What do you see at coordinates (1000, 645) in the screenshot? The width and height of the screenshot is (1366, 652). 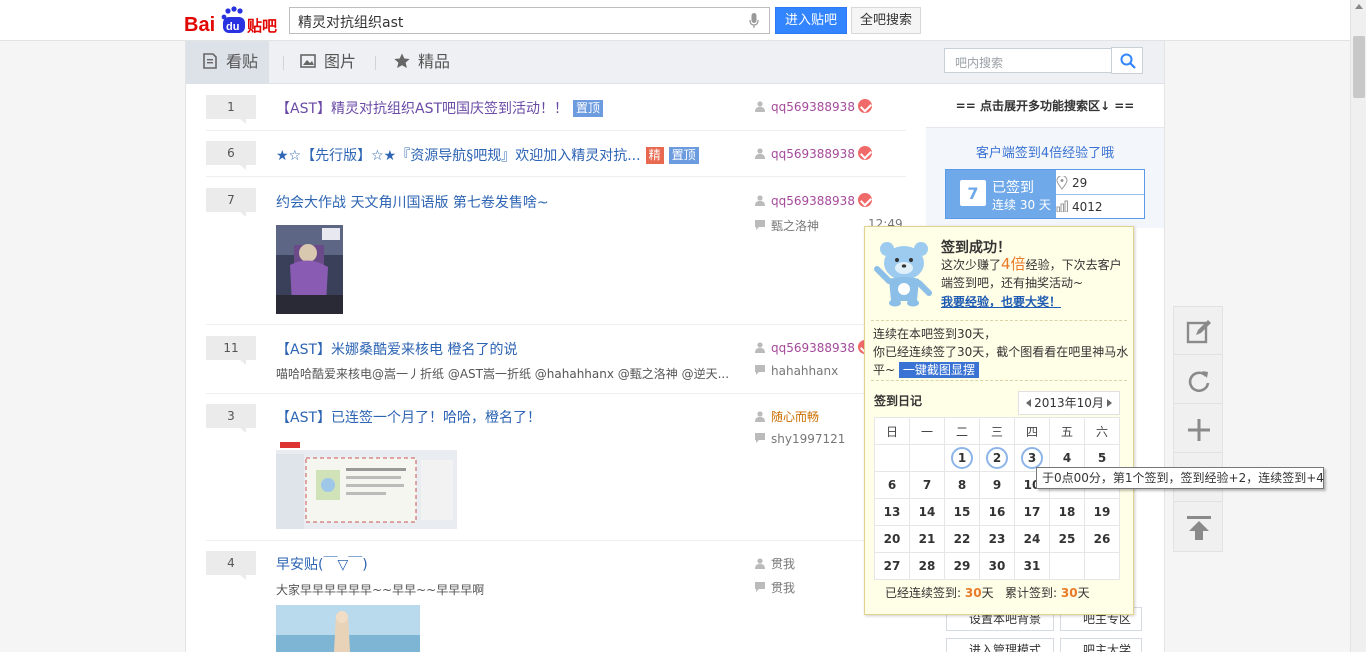 I see `manage-mode-button: 进入管理模式` at bounding box center [1000, 645].